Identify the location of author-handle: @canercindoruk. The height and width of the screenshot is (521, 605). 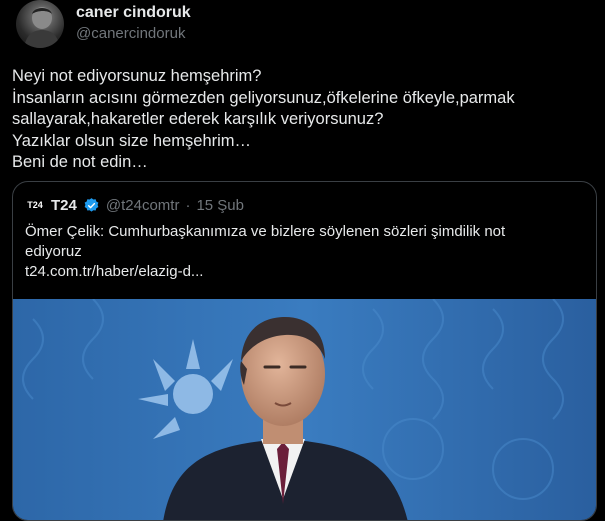
(130, 33).